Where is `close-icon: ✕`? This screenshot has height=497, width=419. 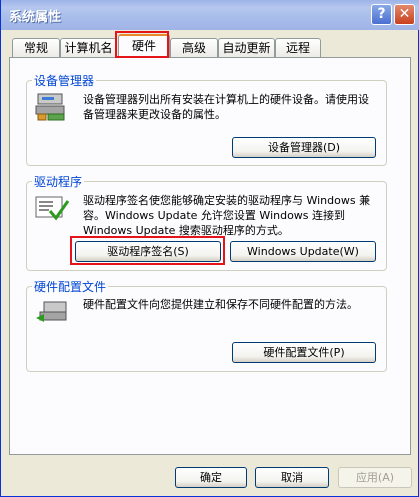
close-icon: ✕ is located at coordinates (404, 14).